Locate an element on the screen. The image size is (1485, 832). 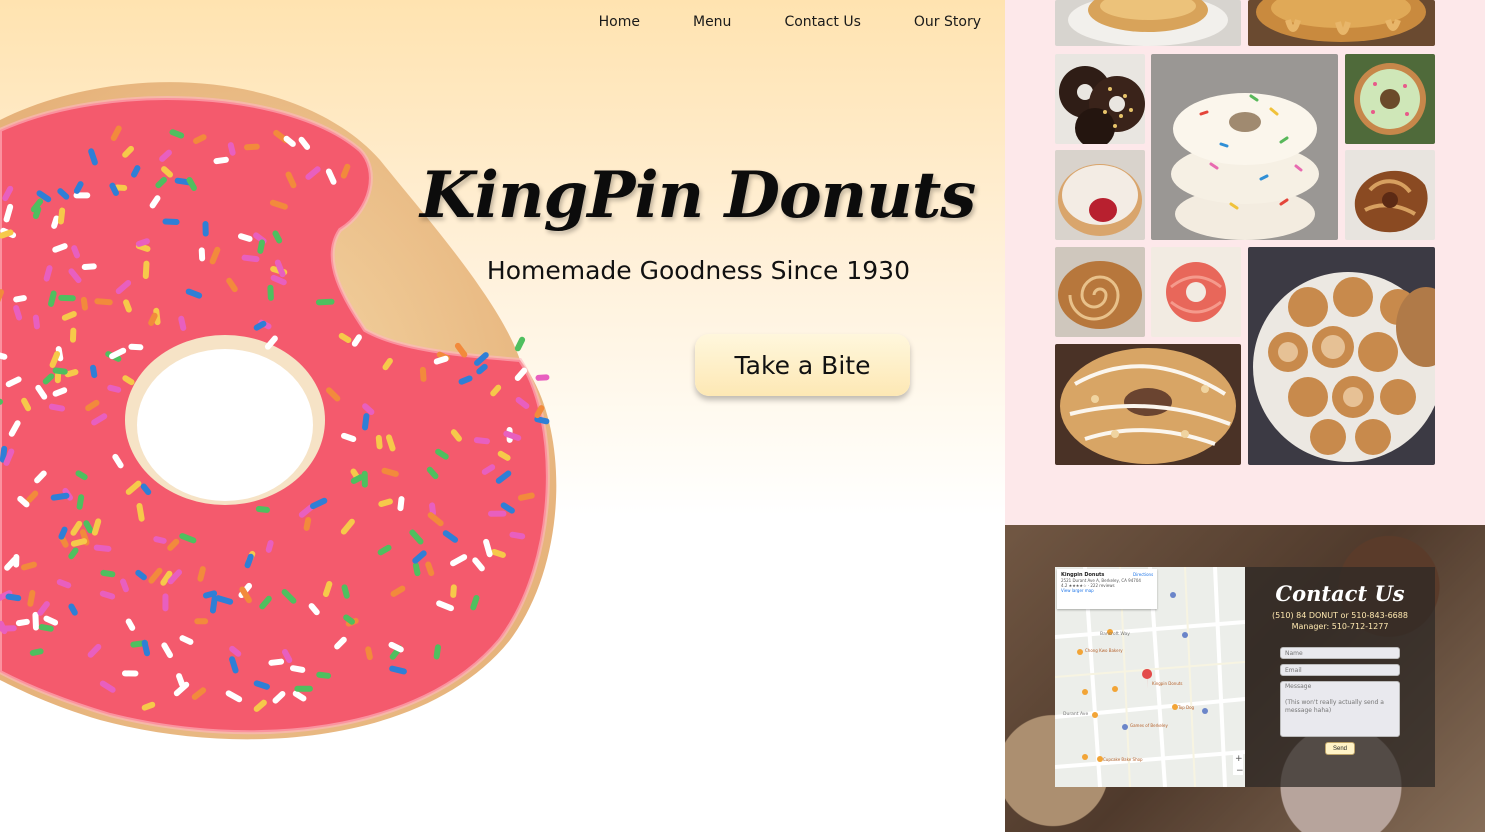
nav-our-story: Our Story is located at coordinates (947, 22).